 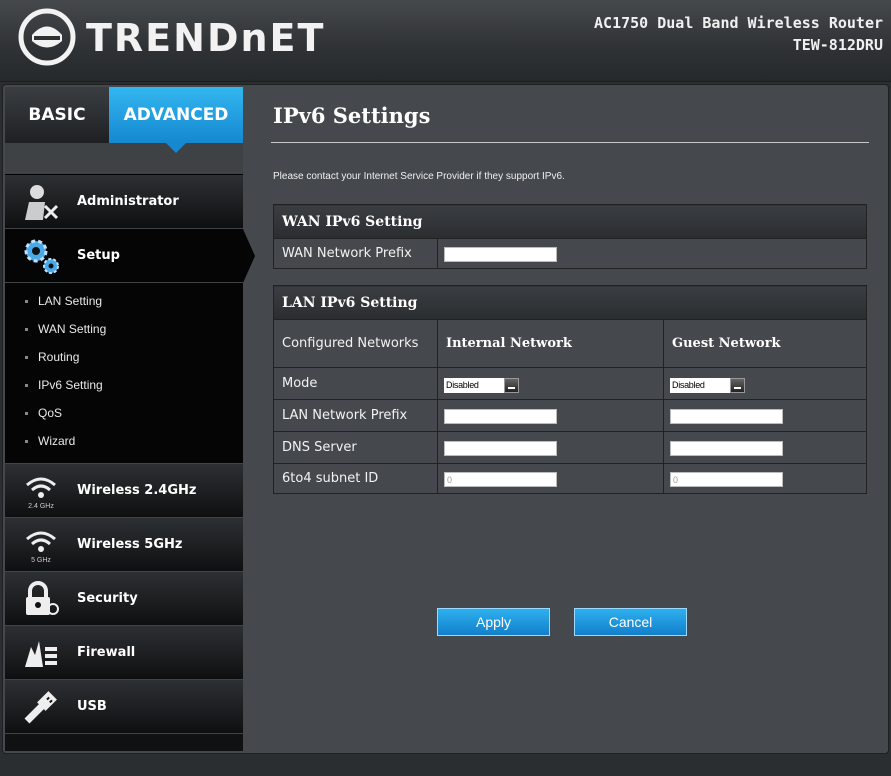 I want to click on wan-network-prefix-input, so click(x=500, y=254).